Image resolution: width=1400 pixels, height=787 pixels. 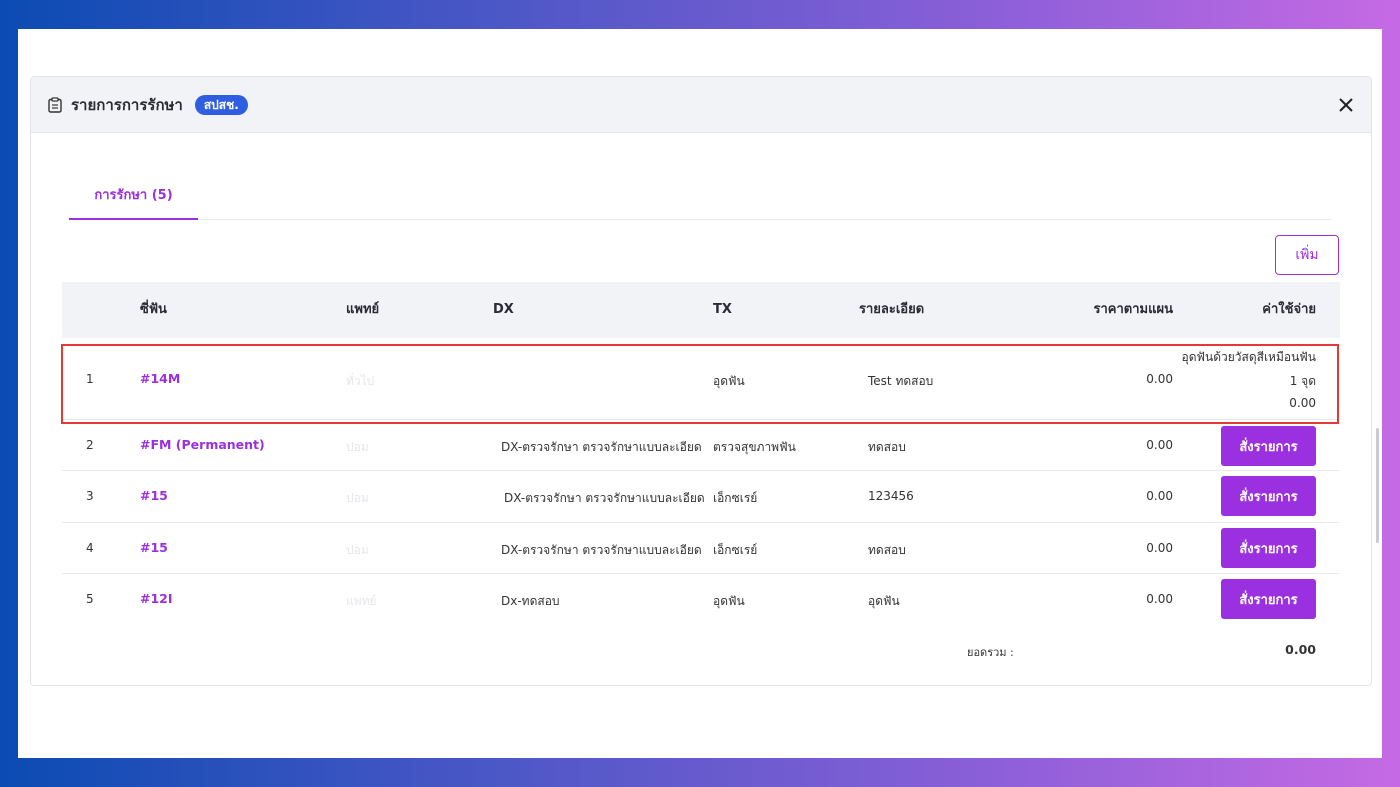 I want to click on col-doctor: แพทย์, so click(x=363, y=309).